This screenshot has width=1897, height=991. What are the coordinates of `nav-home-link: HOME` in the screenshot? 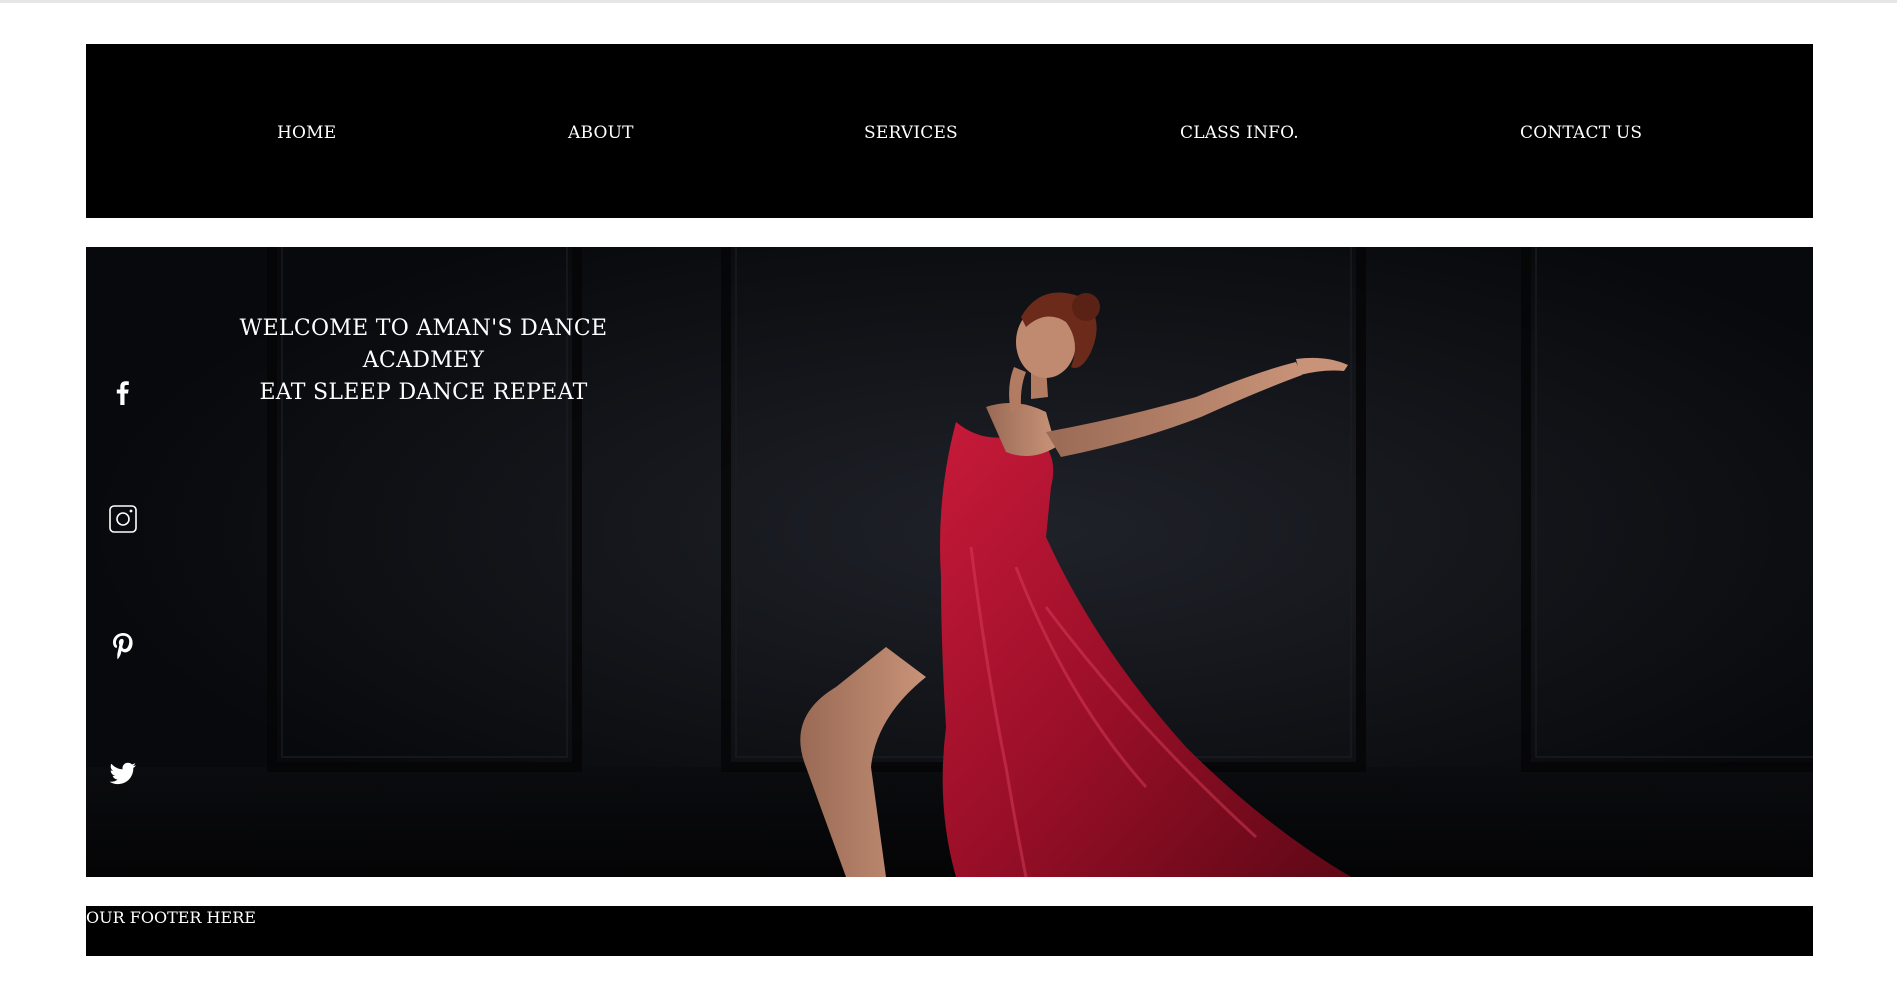 It's located at (306, 133).